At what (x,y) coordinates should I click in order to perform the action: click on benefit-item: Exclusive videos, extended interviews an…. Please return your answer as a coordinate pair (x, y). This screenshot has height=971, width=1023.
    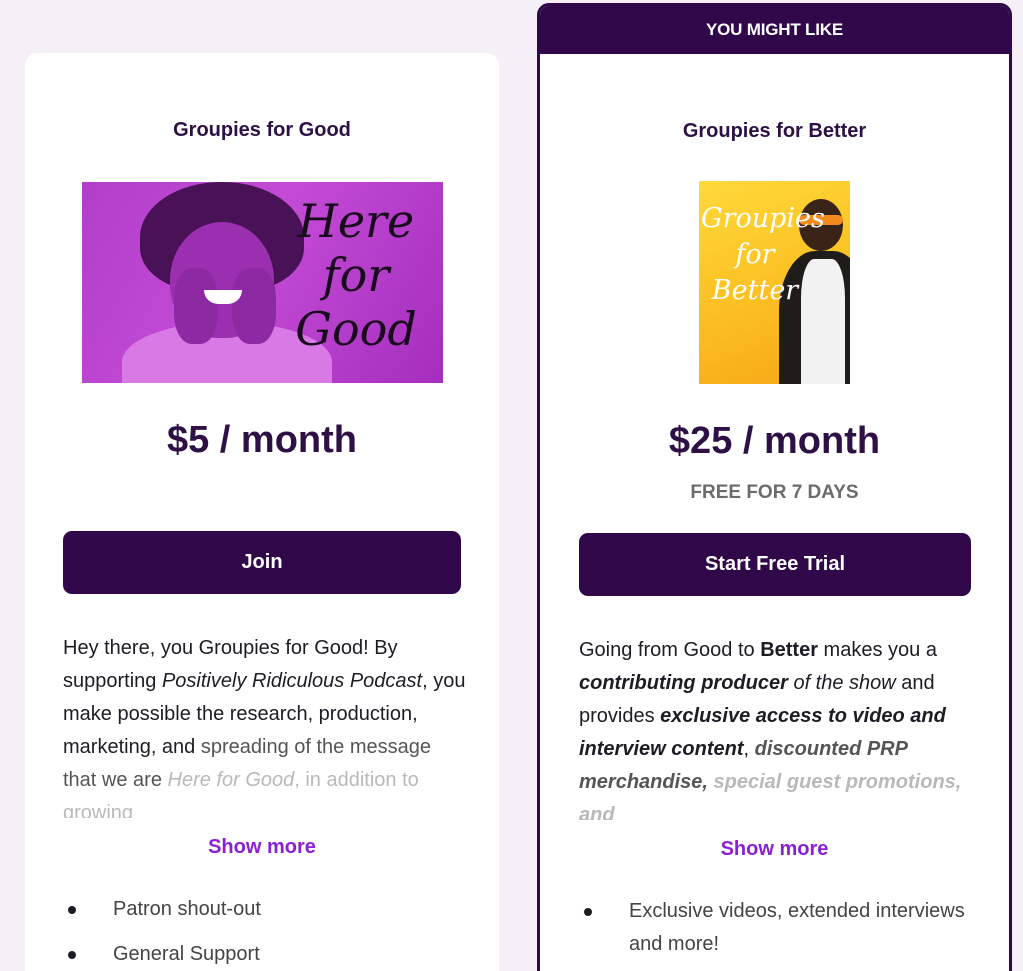
    Looking at the image, I should click on (779, 928).